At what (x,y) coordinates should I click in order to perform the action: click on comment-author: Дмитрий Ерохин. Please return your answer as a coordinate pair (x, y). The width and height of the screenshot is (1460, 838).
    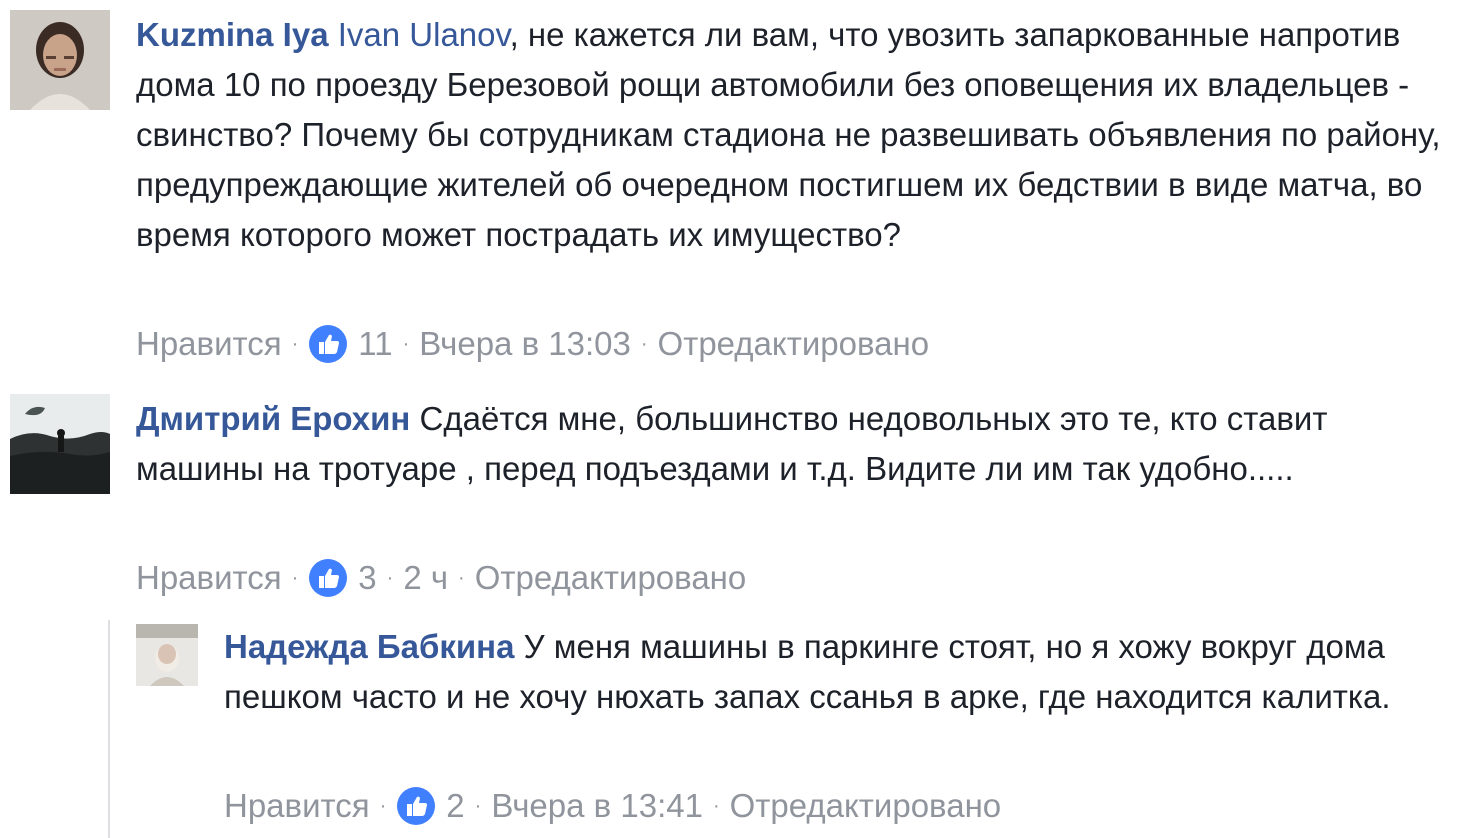
    Looking at the image, I should click on (273, 418).